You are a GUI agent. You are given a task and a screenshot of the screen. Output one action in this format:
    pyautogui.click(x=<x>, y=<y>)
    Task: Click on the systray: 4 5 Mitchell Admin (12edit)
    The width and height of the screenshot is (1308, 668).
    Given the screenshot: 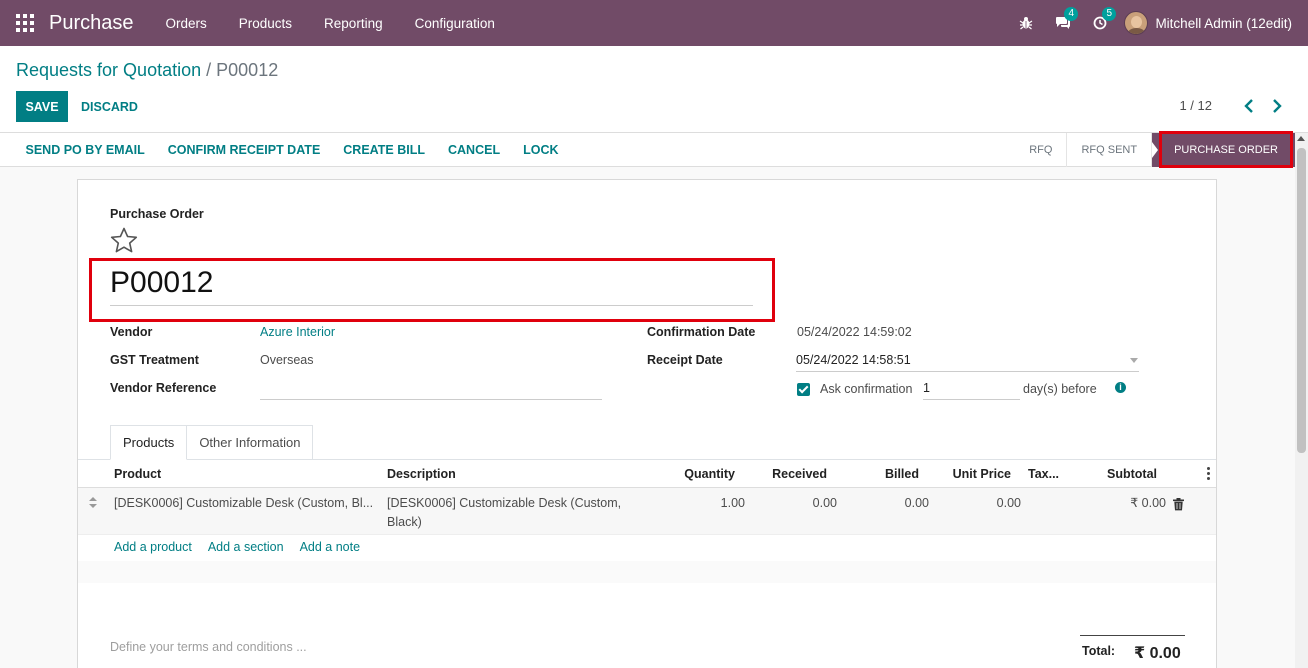 What is the action you would take?
    pyautogui.click(x=1158, y=23)
    